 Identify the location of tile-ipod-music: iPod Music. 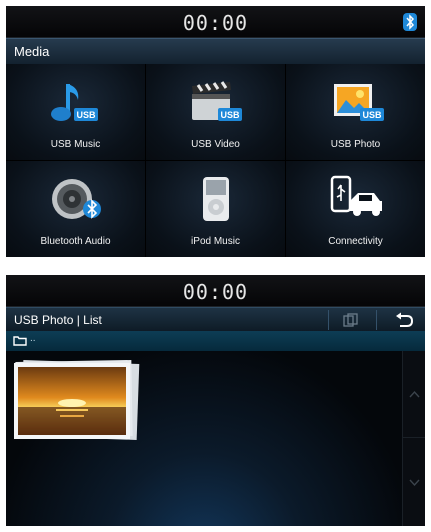
(215, 209).